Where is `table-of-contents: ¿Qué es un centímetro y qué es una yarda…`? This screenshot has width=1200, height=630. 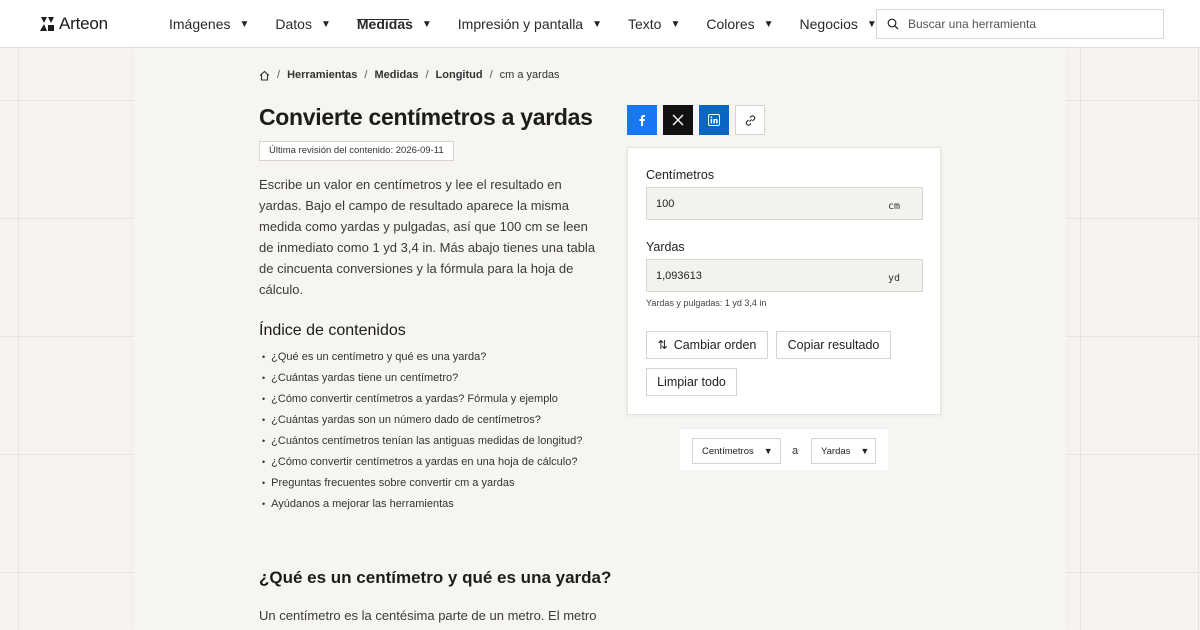 table-of-contents: ¿Qué es un centímetro y qué es una yarda… is located at coordinates (422, 434).